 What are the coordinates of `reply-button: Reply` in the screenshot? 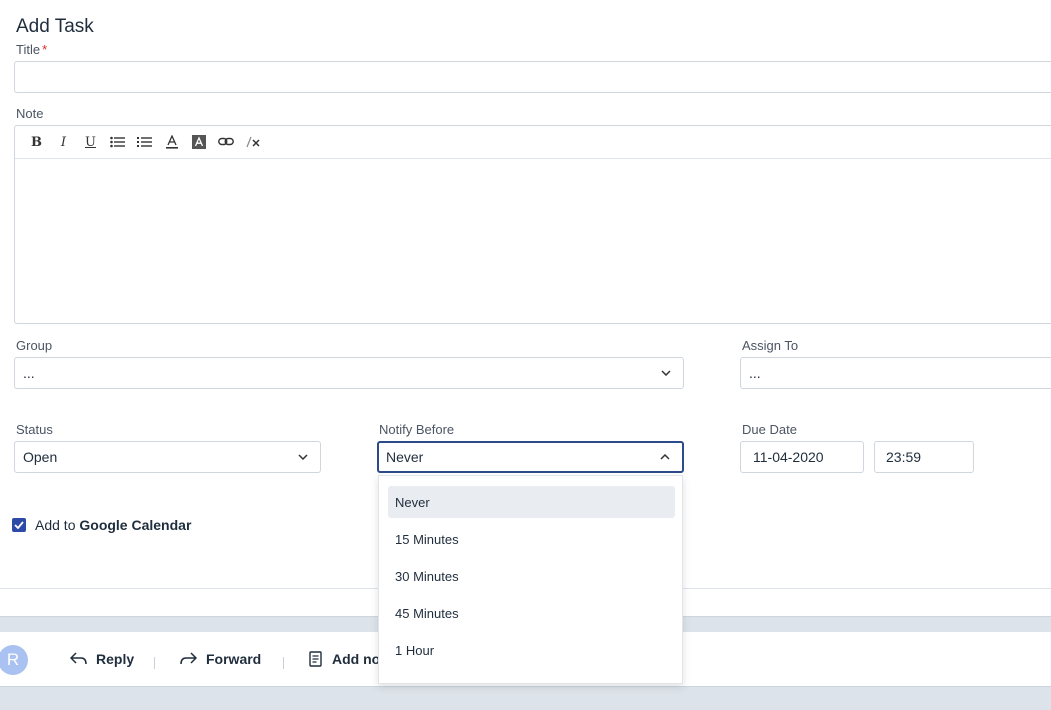 It's located at (102, 659).